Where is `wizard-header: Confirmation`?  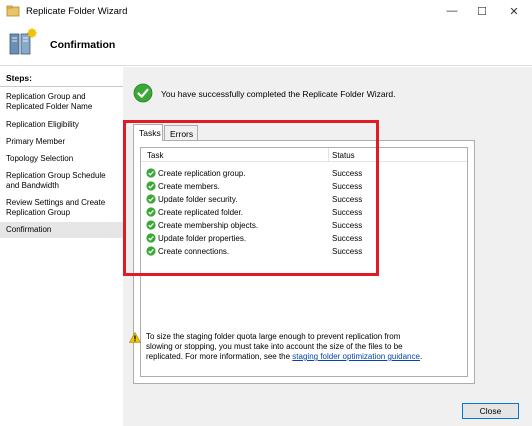
wizard-header: Confirmation is located at coordinates (266, 45).